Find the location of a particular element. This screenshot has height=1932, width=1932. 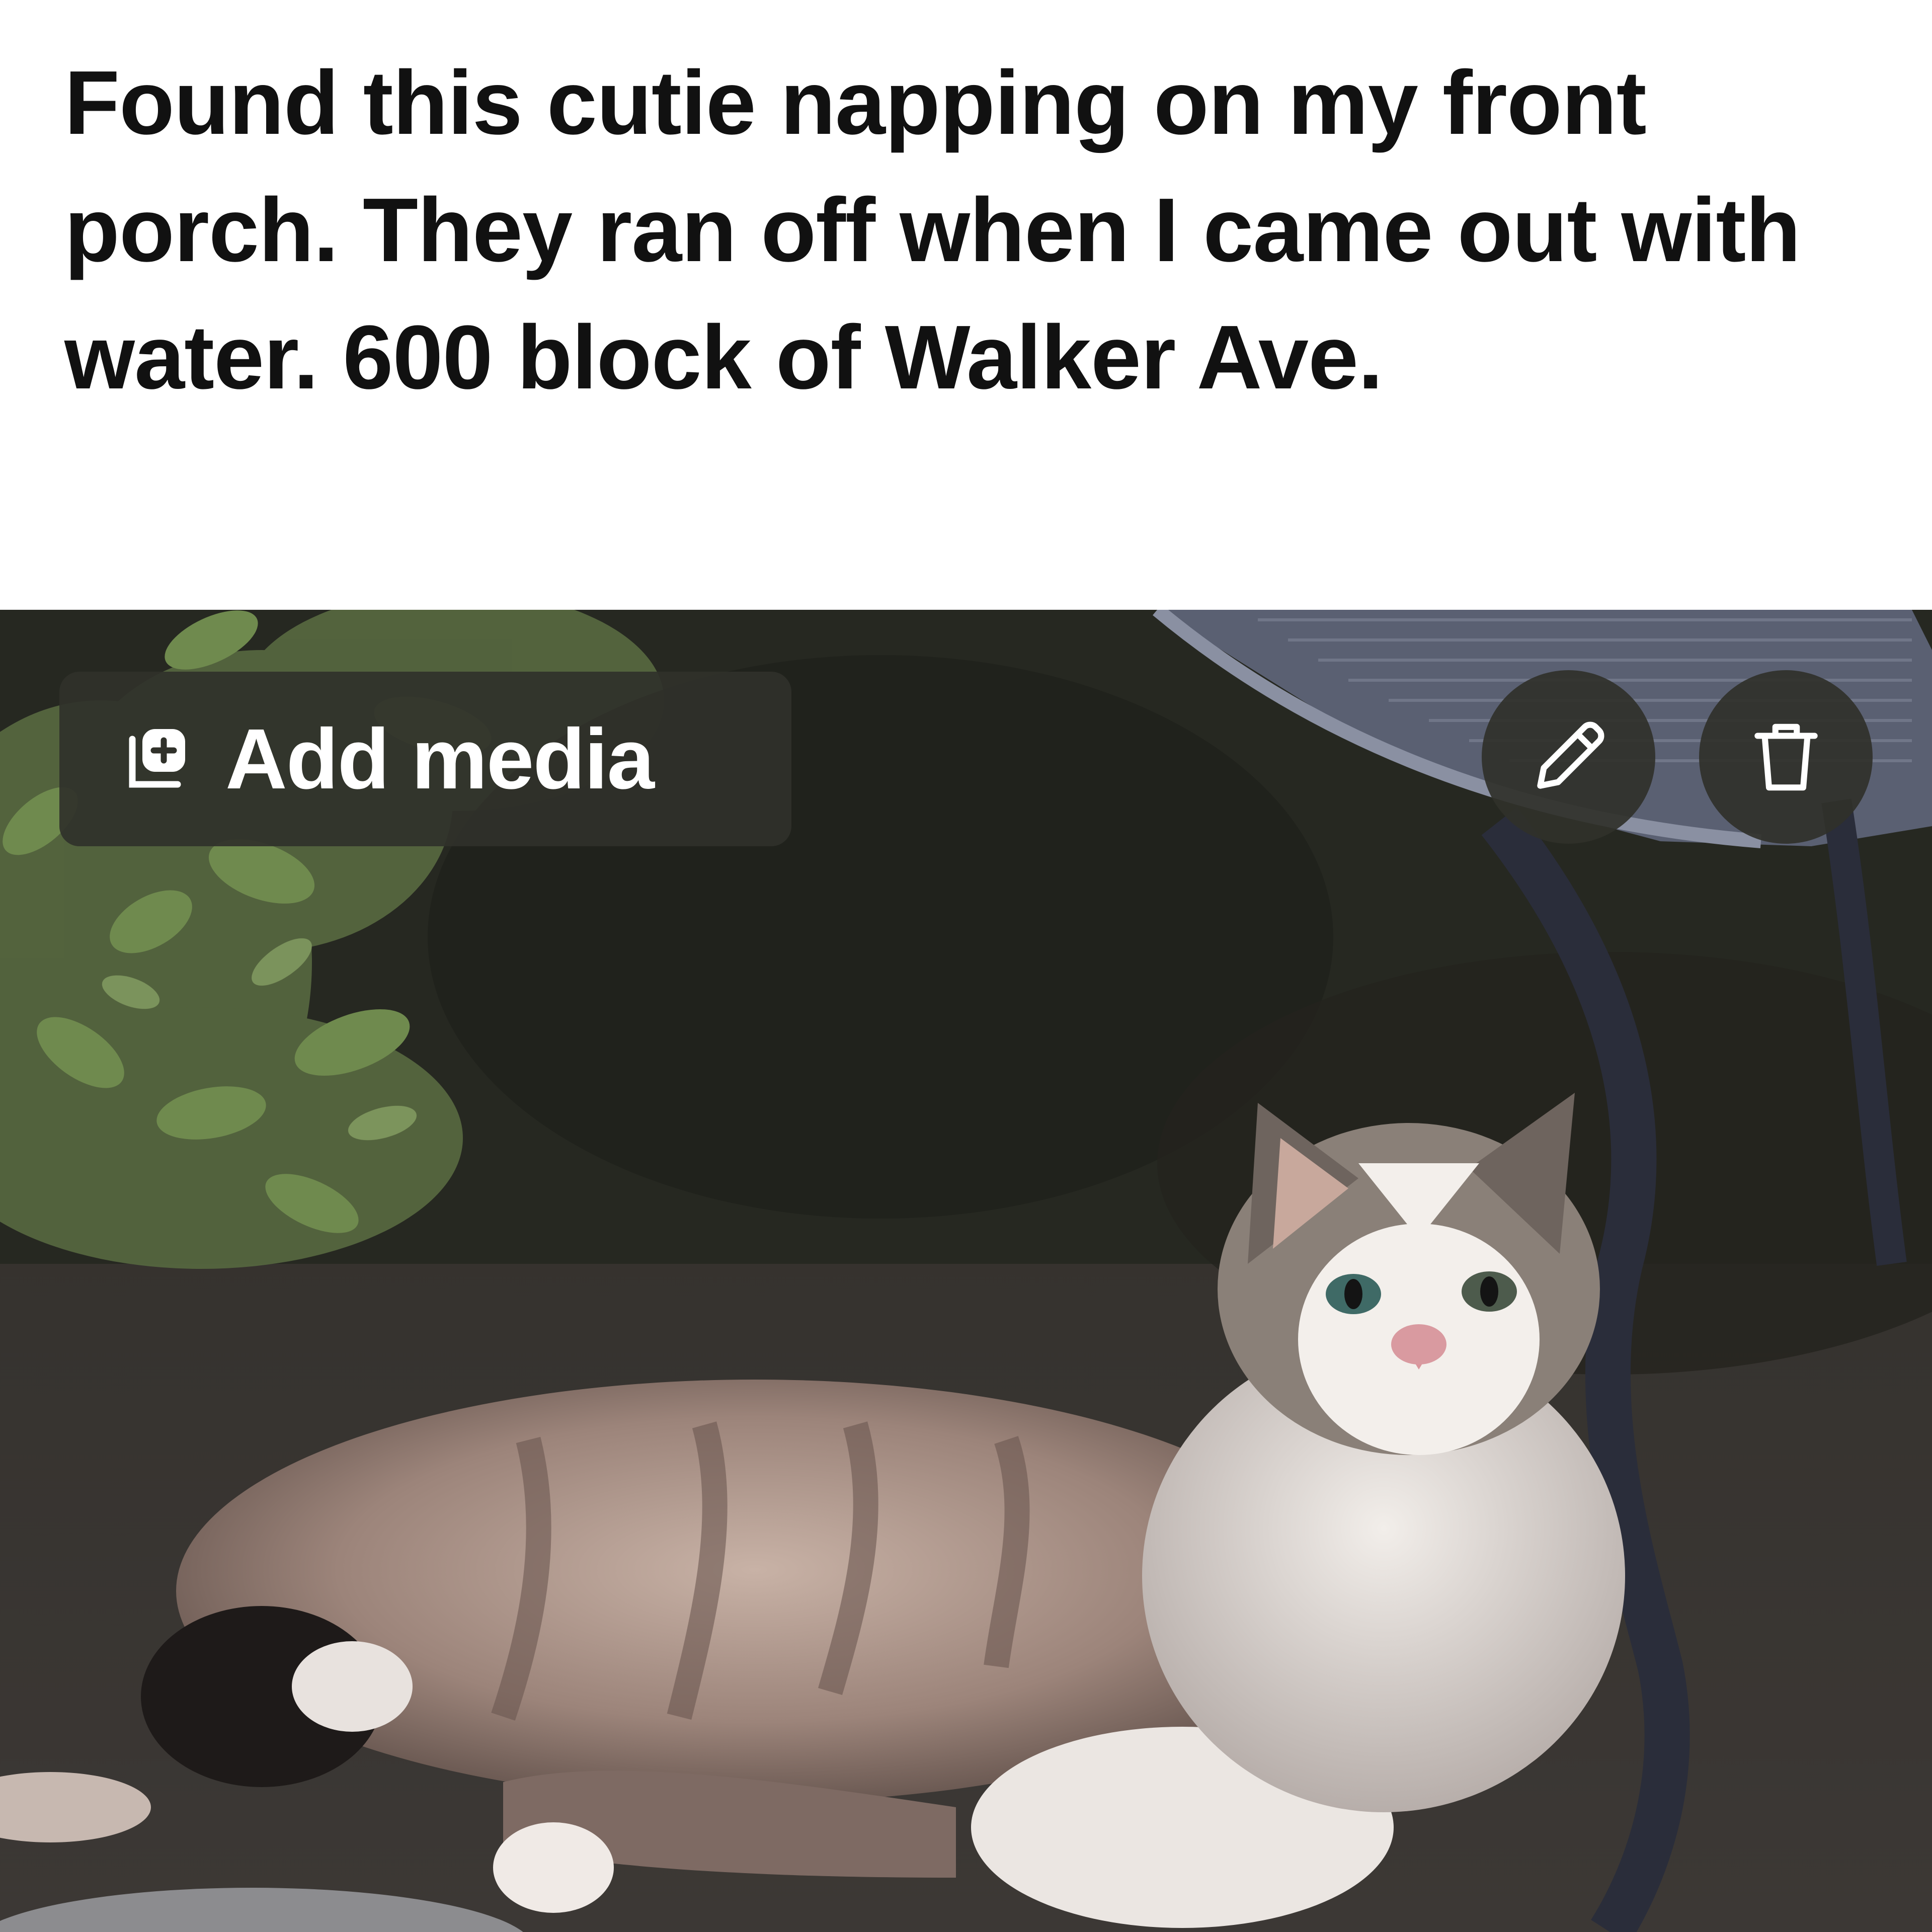

add-media-button: Add media is located at coordinates (425, 759).